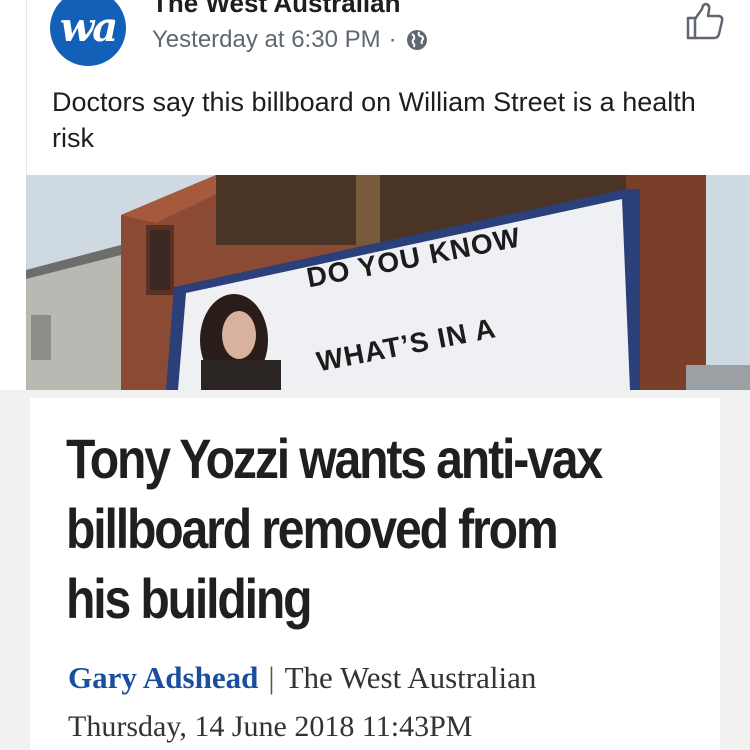  What do you see at coordinates (417, 40) in the screenshot?
I see `globe-icon` at bounding box center [417, 40].